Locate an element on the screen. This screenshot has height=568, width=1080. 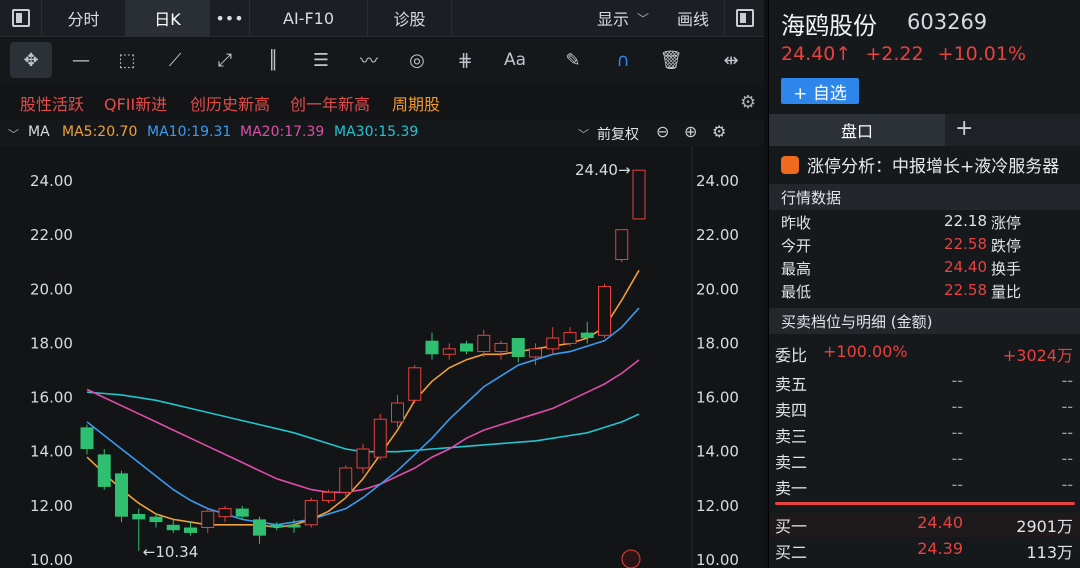
sidebar-toggle-icon is located at coordinates (21, 18).